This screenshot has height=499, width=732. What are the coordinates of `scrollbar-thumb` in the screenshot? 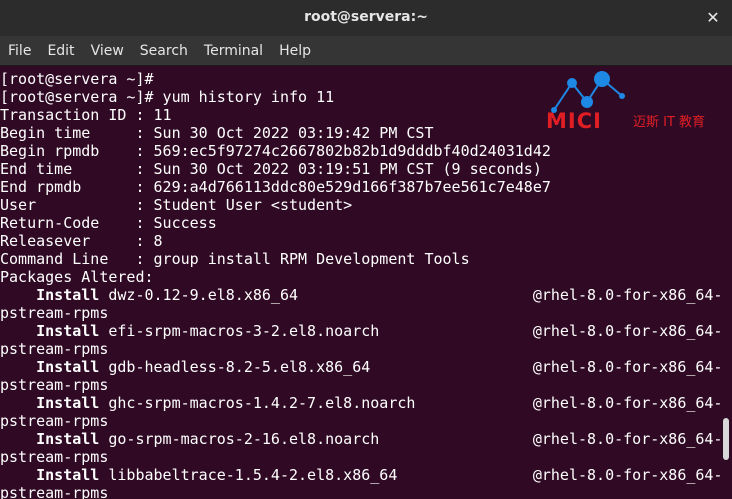 It's located at (726, 439).